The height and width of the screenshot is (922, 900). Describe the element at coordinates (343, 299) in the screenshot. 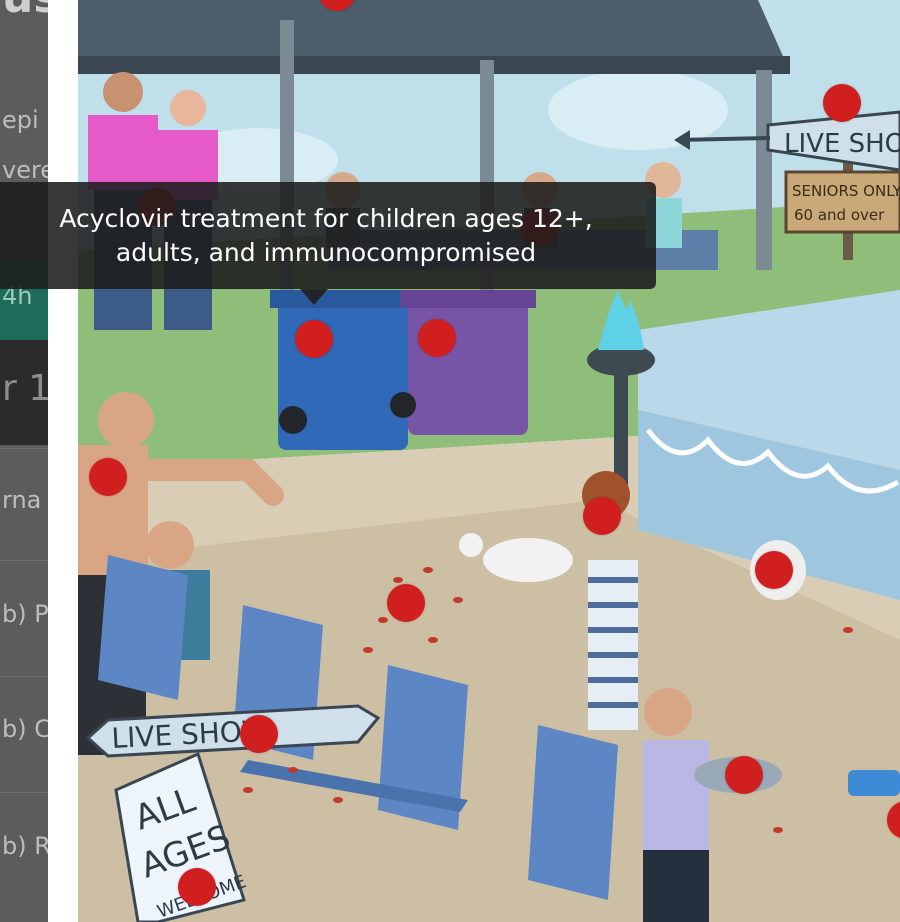

I see `blue-bin-lid` at that location.